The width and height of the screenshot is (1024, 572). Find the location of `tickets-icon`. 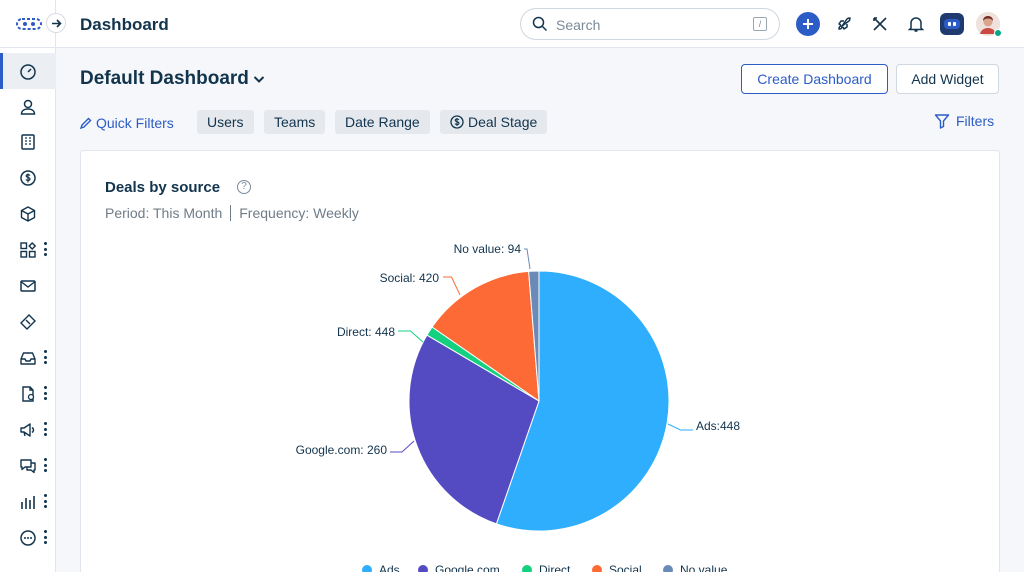

tickets-icon is located at coordinates (28, 322).